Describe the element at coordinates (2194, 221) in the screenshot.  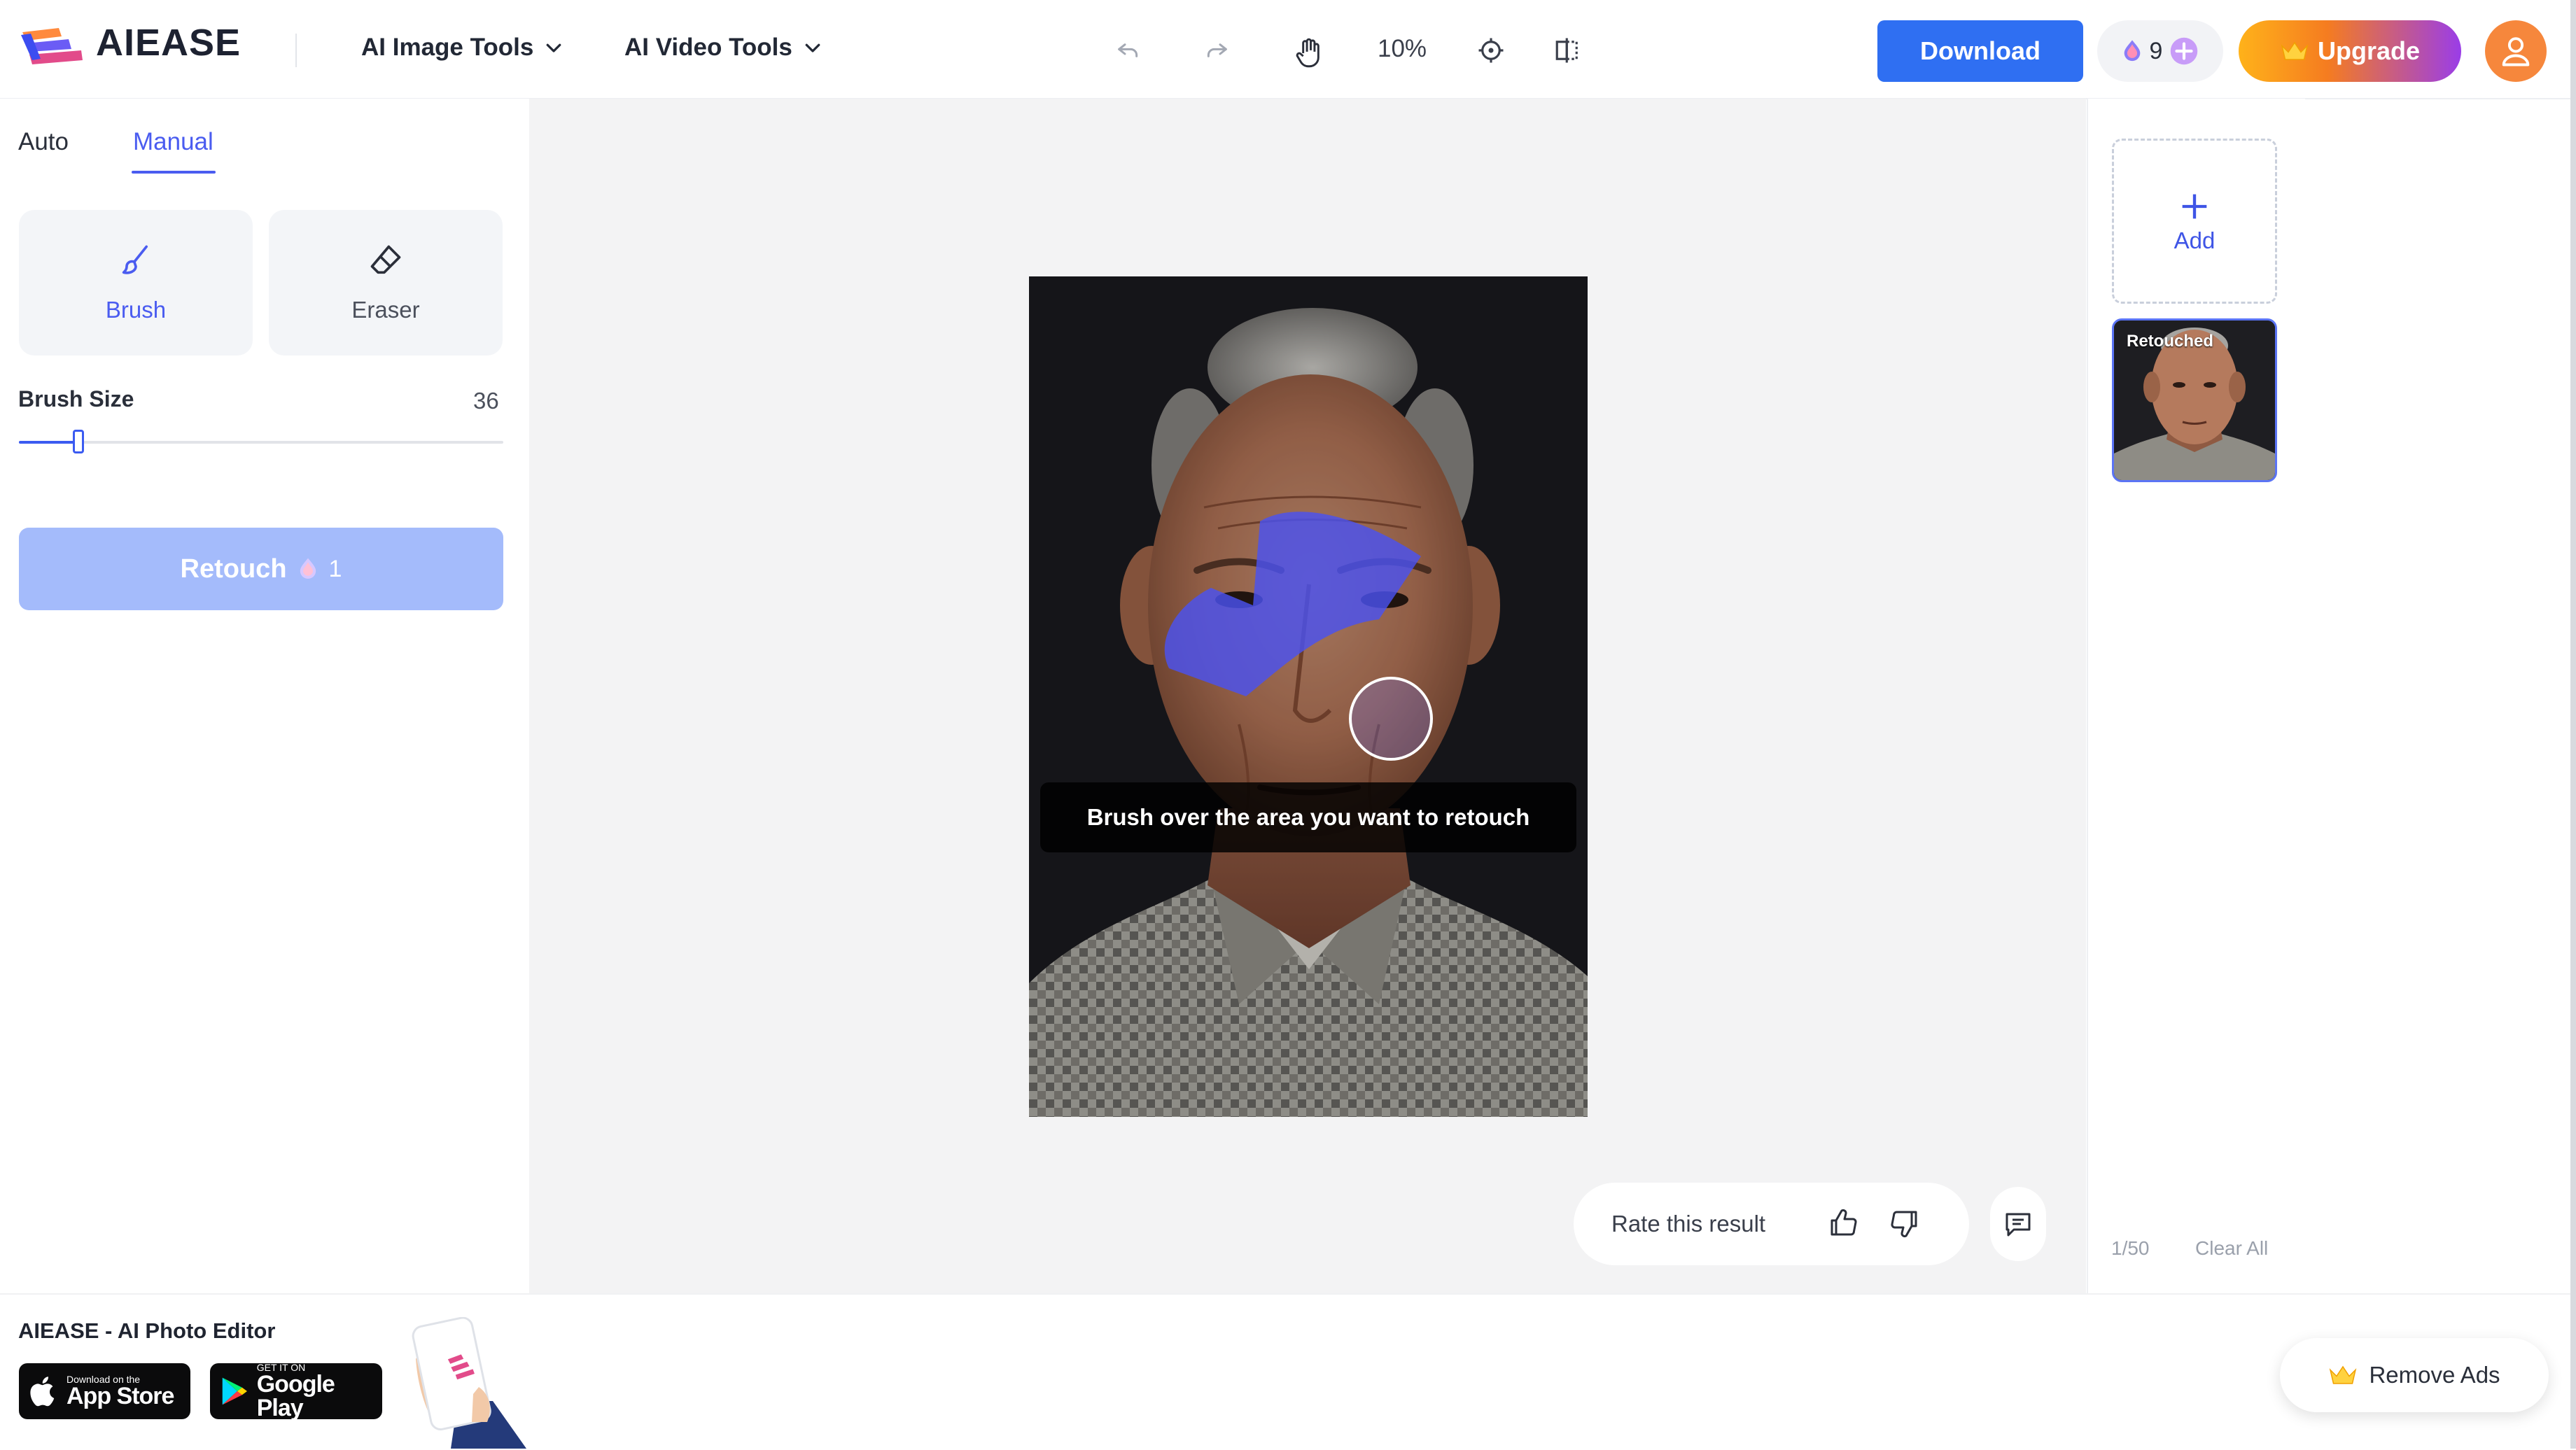
I see `add-image-button: Add` at that location.